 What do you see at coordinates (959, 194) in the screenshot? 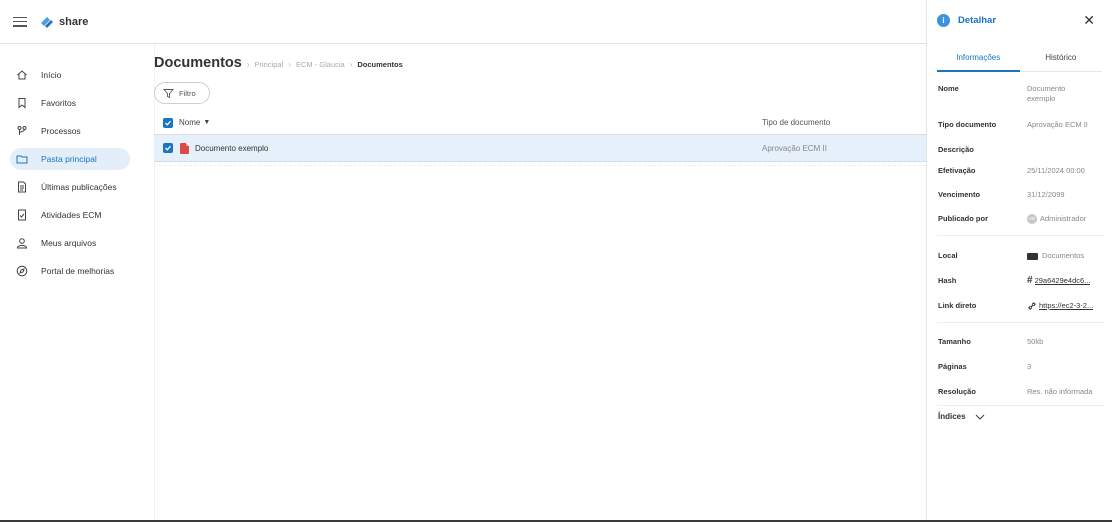
I see `prop-label: Vencimento` at bounding box center [959, 194].